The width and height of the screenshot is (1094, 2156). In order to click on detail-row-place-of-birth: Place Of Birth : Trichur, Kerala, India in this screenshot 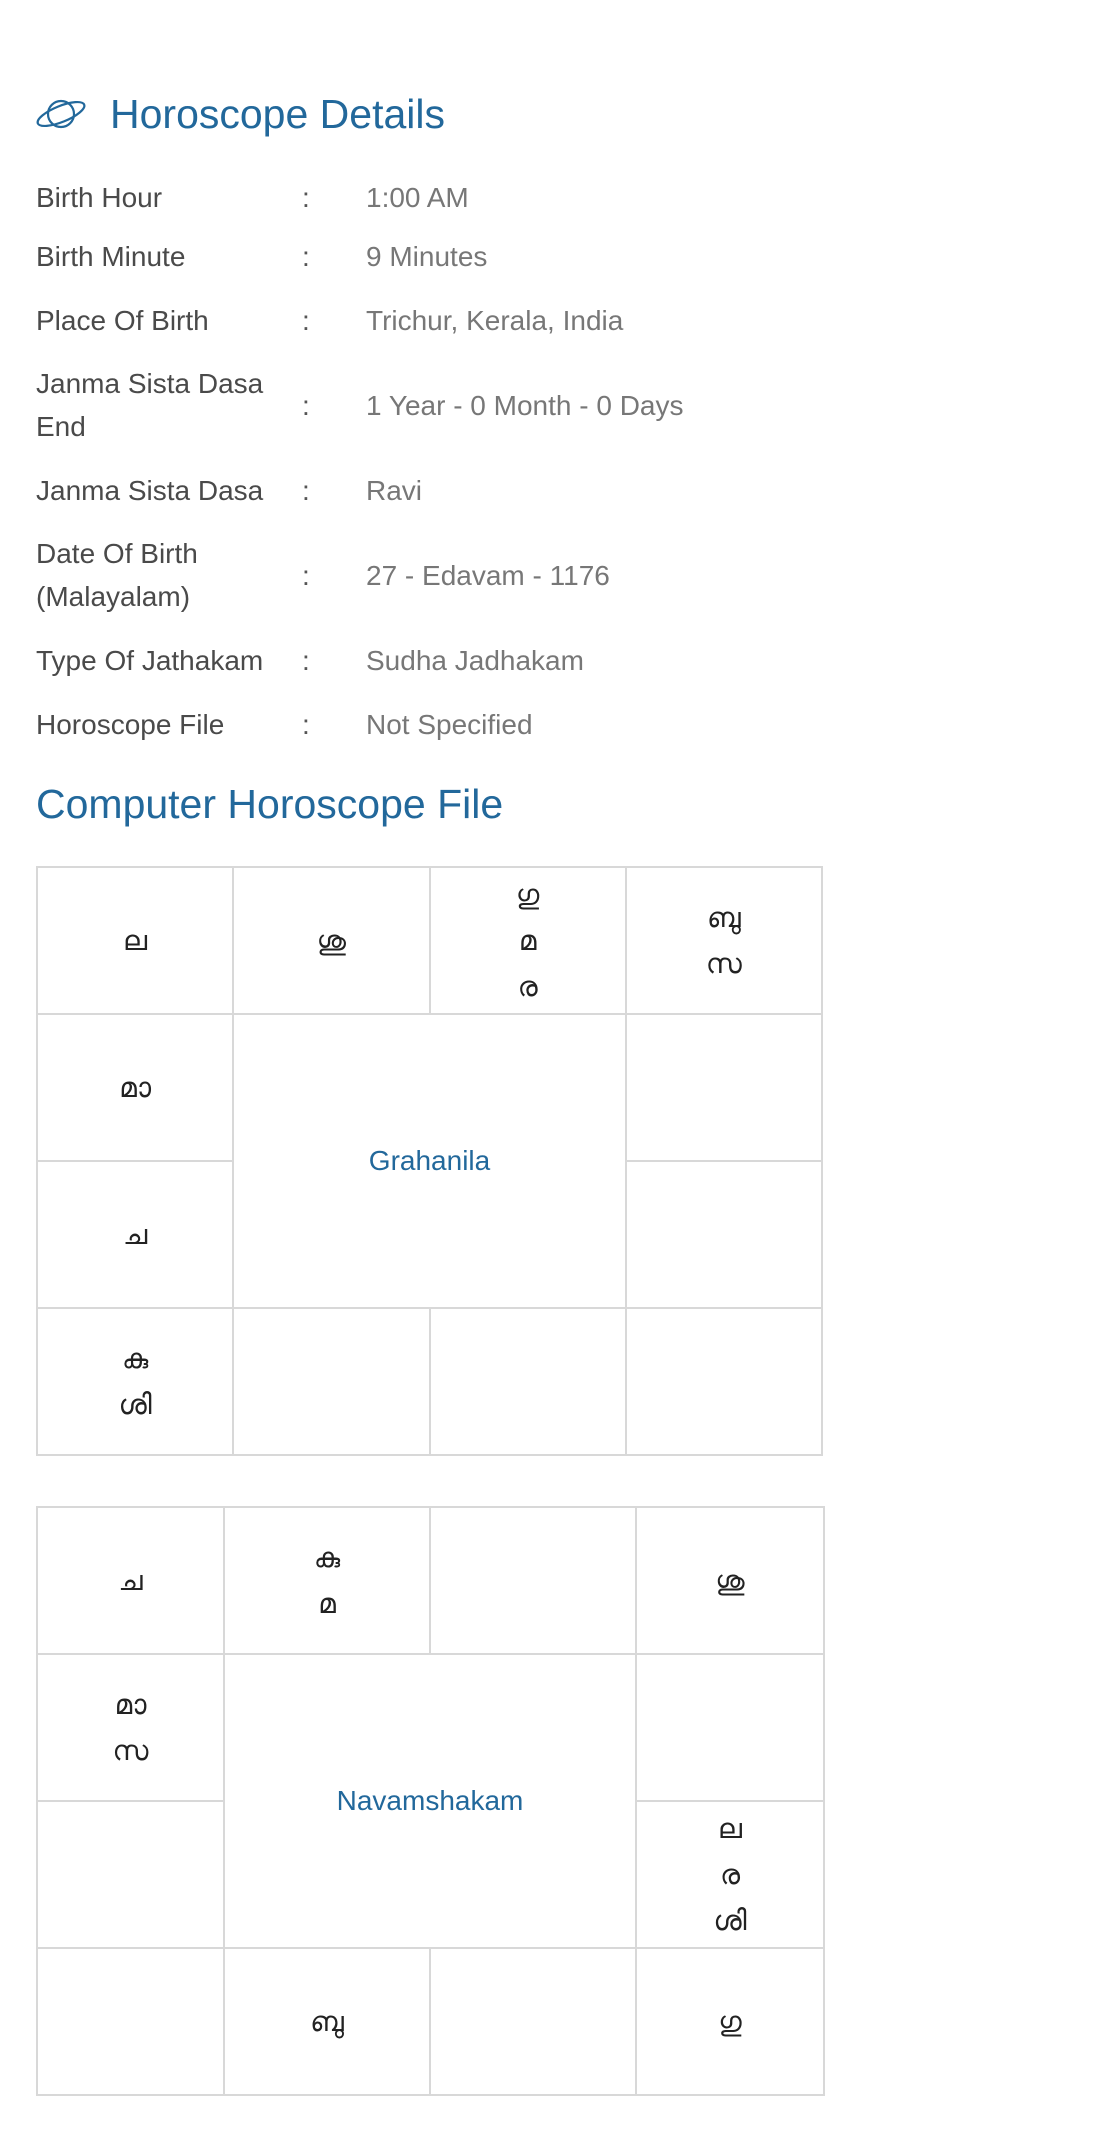, I will do `click(456, 320)`.